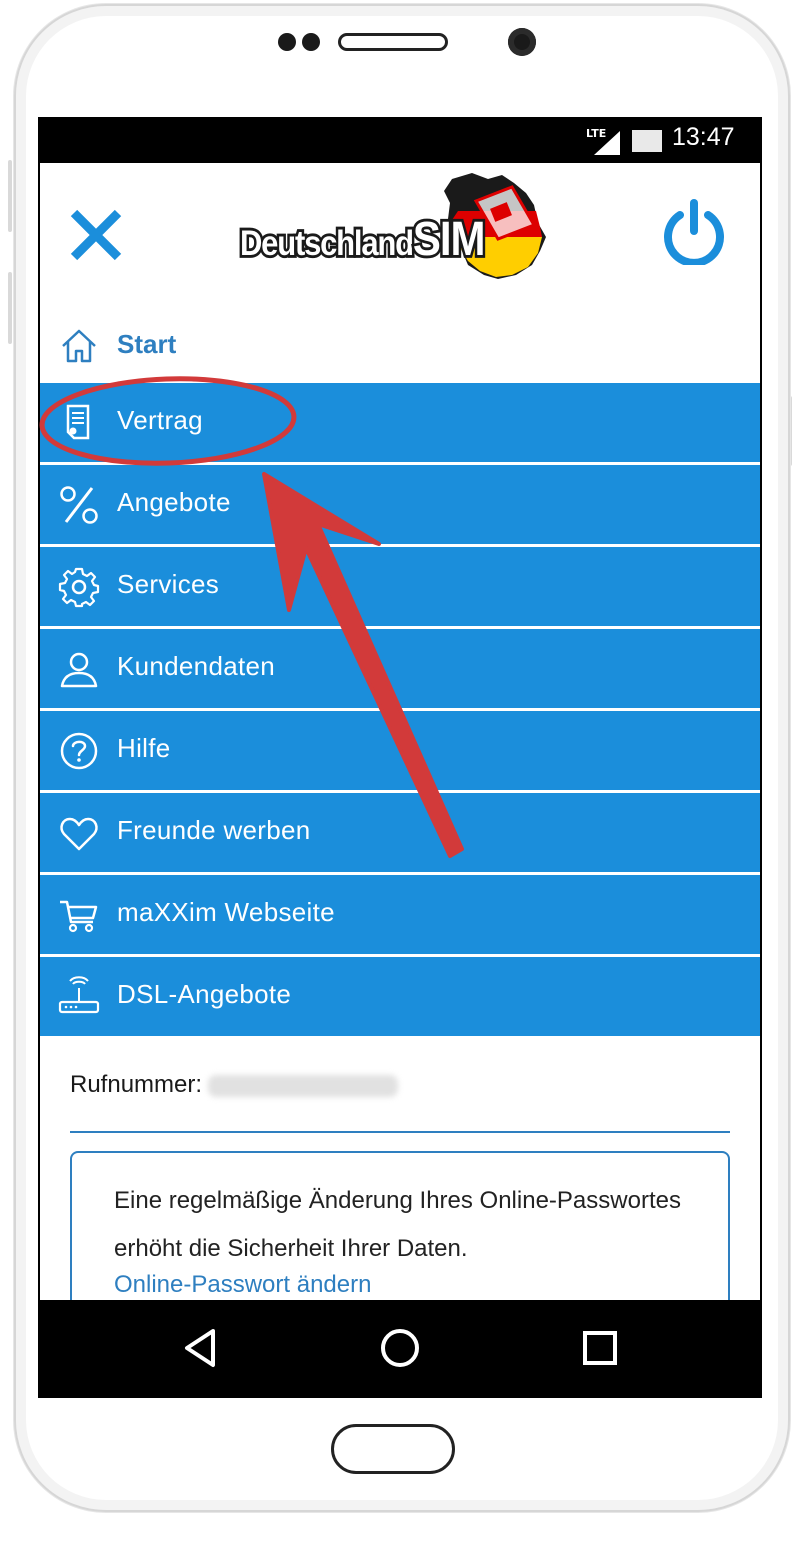 This screenshot has height=1550, width=800. Describe the element at coordinates (136, 1084) in the screenshot. I see `phone-number-label: Rufnummer:` at that location.